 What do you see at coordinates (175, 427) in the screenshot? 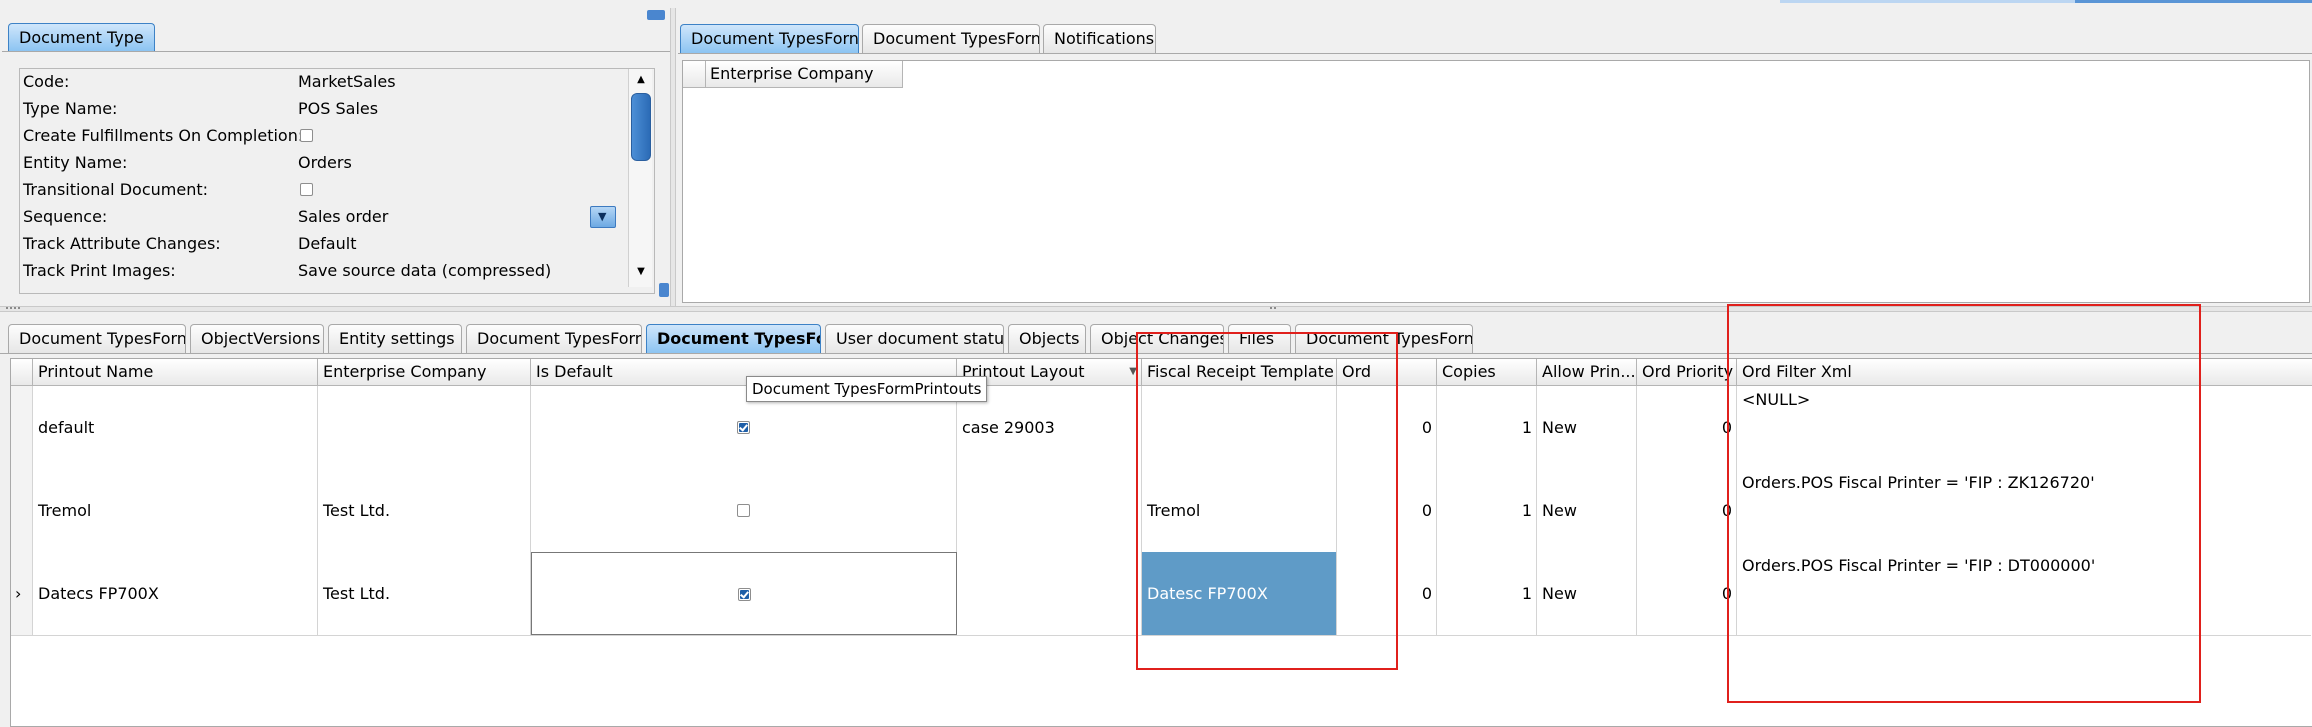
I see `cell-name: default` at bounding box center [175, 427].